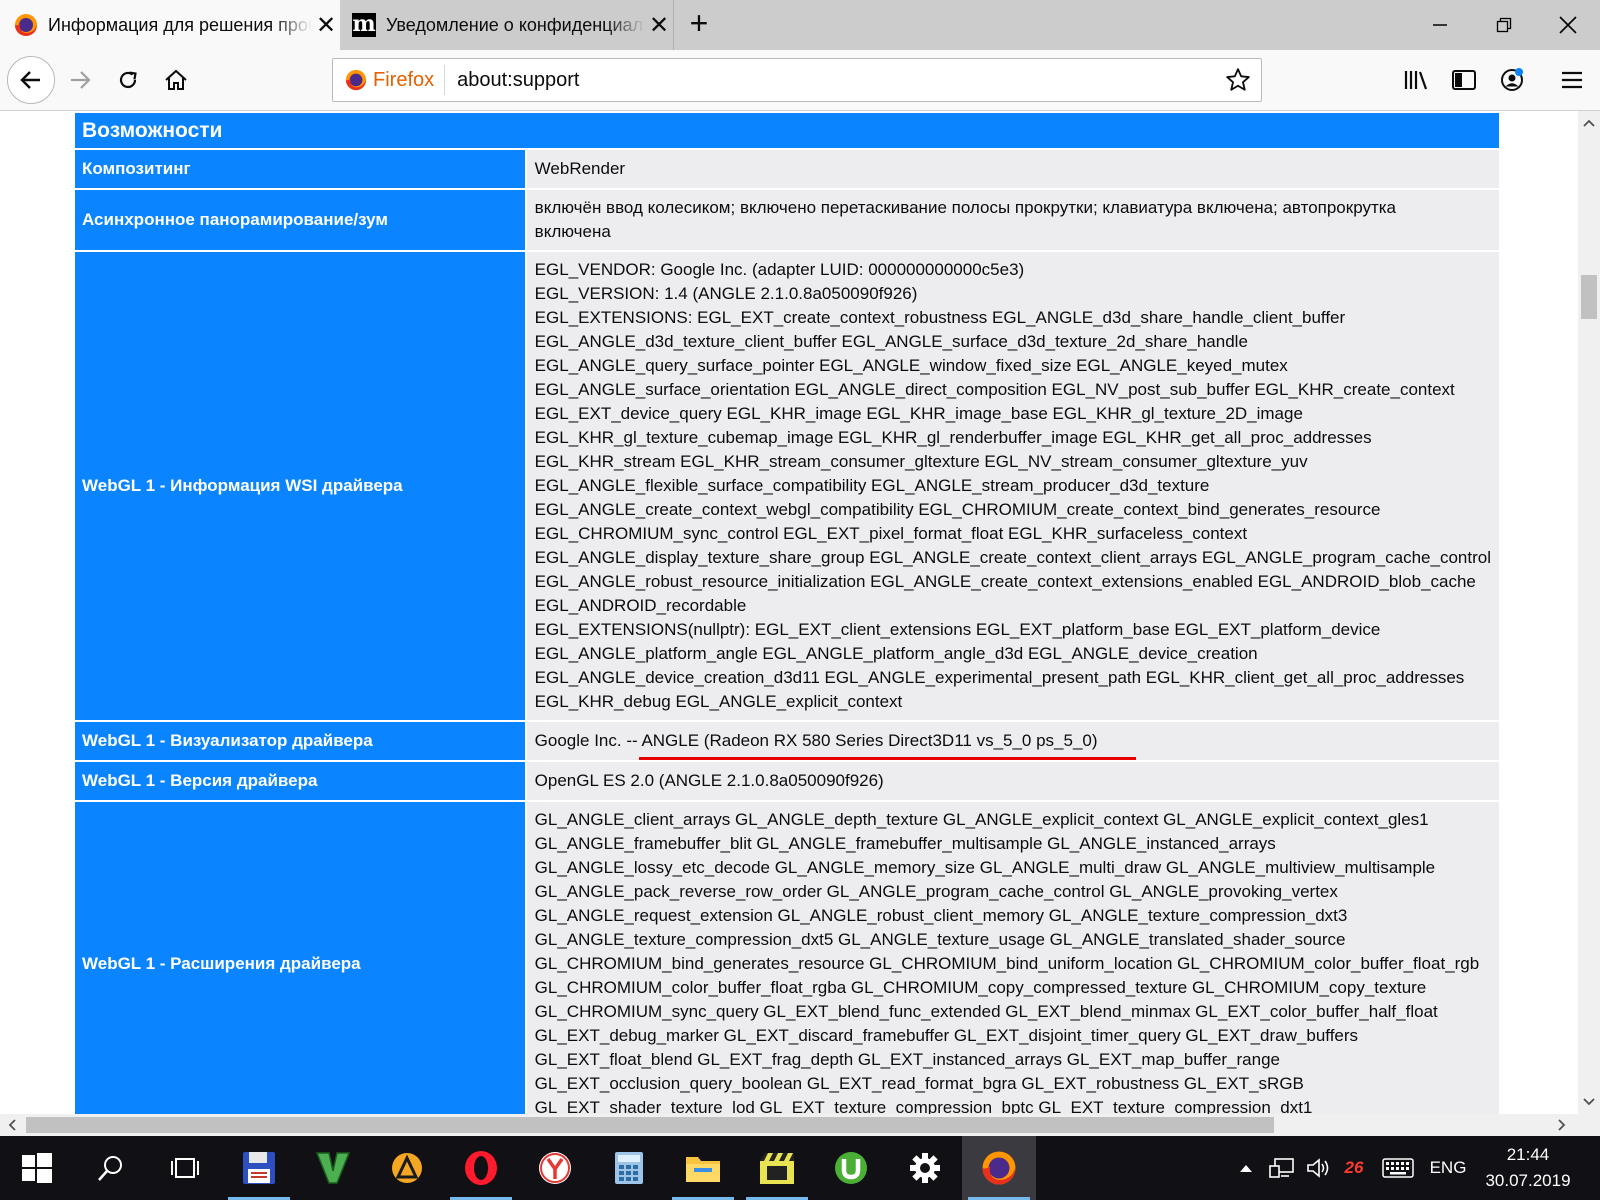 The image size is (1600, 1200). I want to click on forward-button, so click(80, 80).